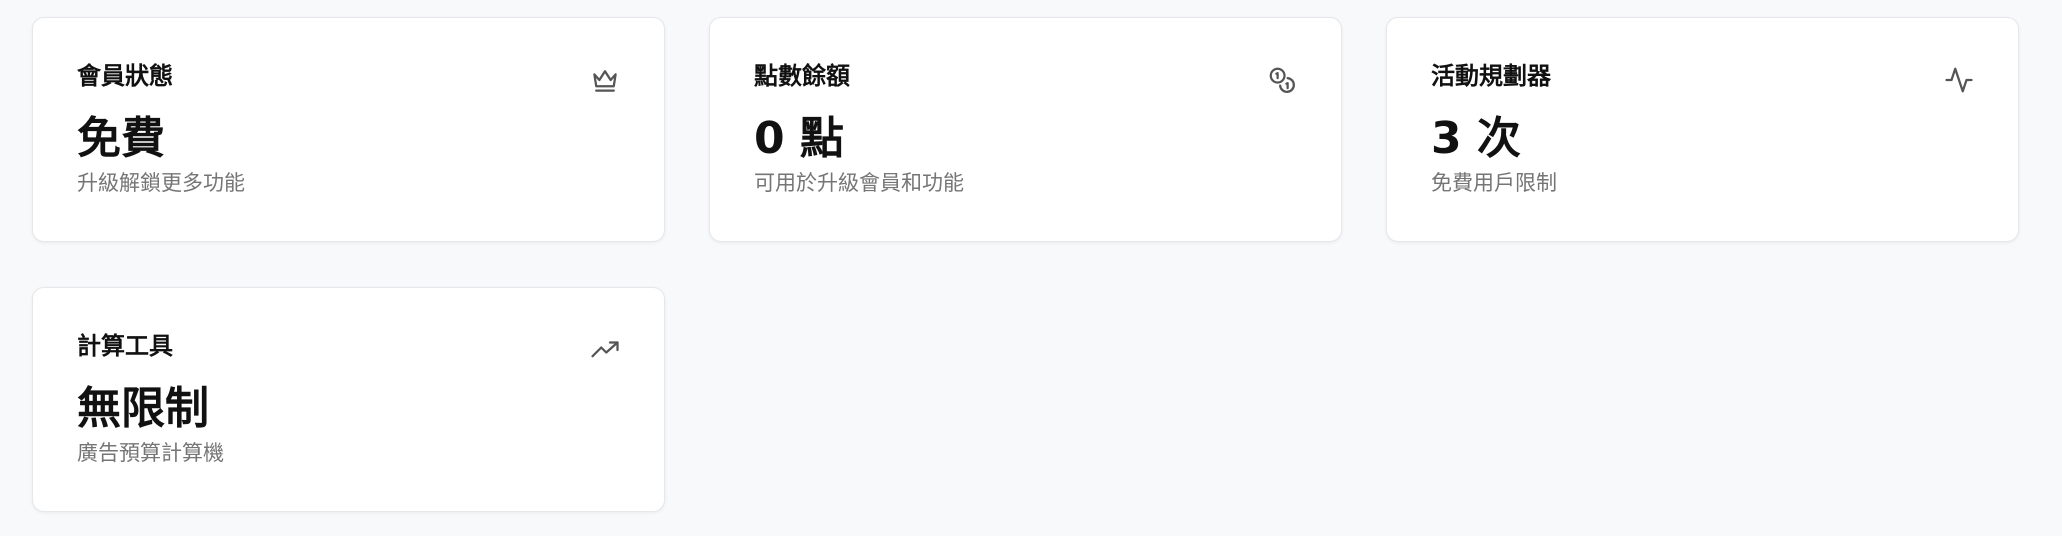  What do you see at coordinates (1491, 76) in the screenshot?
I see `card-title: 活動規劃器` at bounding box center [1491, 76].